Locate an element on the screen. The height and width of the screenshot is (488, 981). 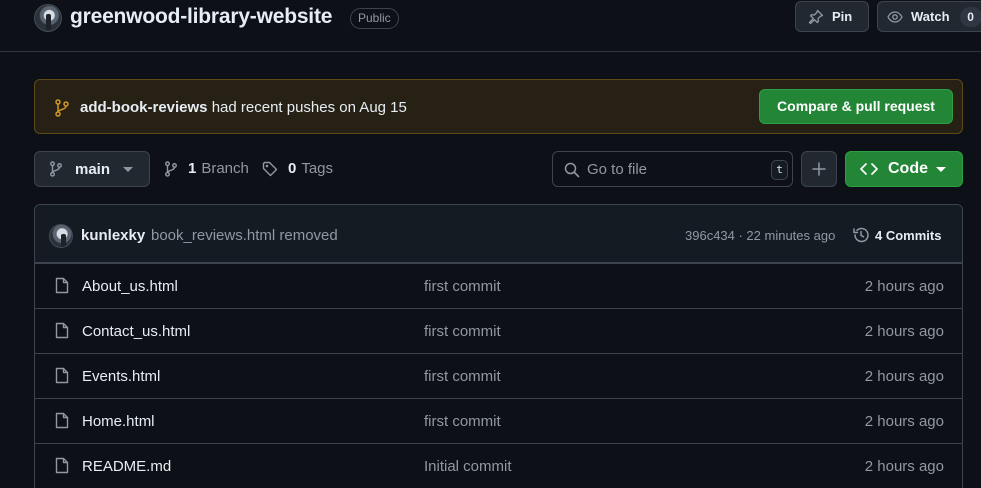
go-to-file-input is located at coordinates (672, 169).